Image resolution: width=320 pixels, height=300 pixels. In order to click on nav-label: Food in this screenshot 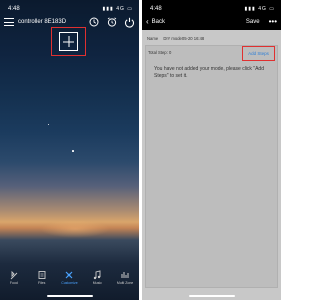, I will do `click(13, 283)`.